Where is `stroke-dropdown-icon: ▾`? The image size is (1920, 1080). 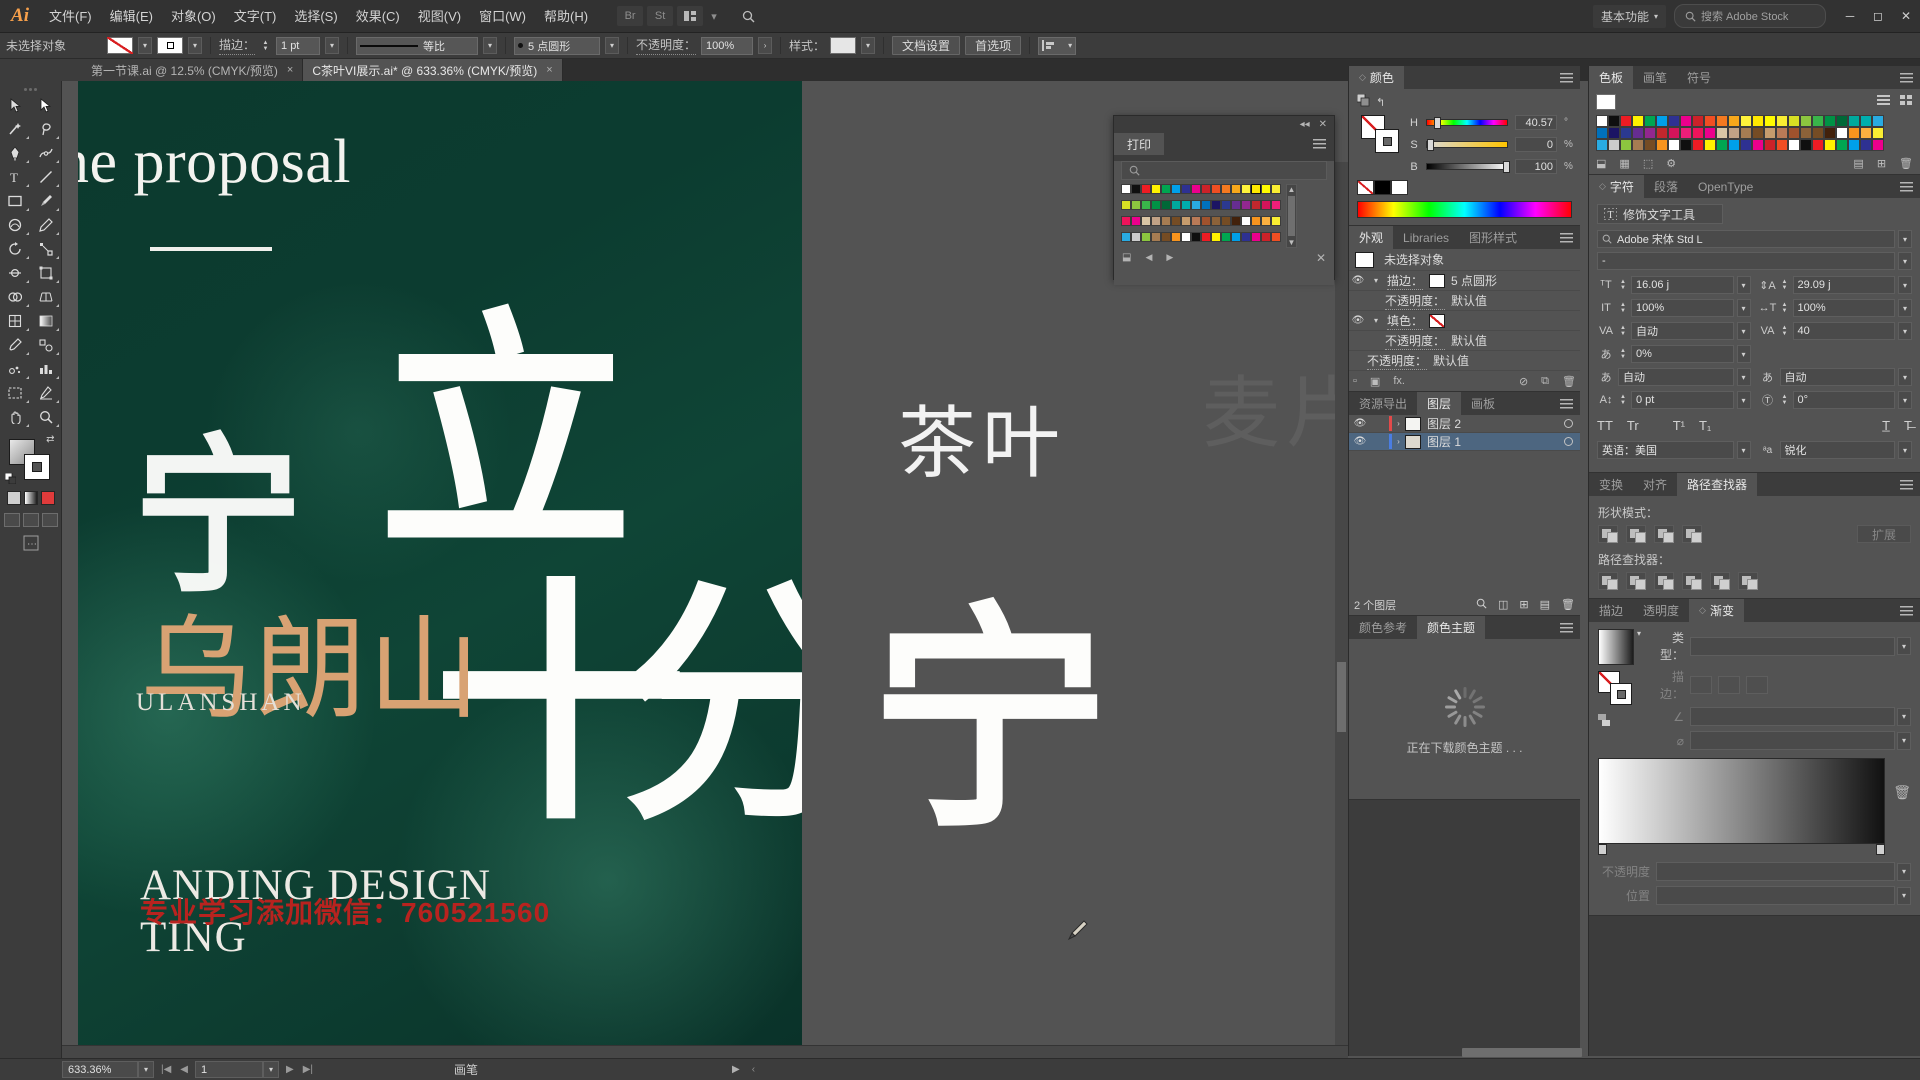
stroke-dropdown-icon: ▾ is located at coordinates (195, 45).